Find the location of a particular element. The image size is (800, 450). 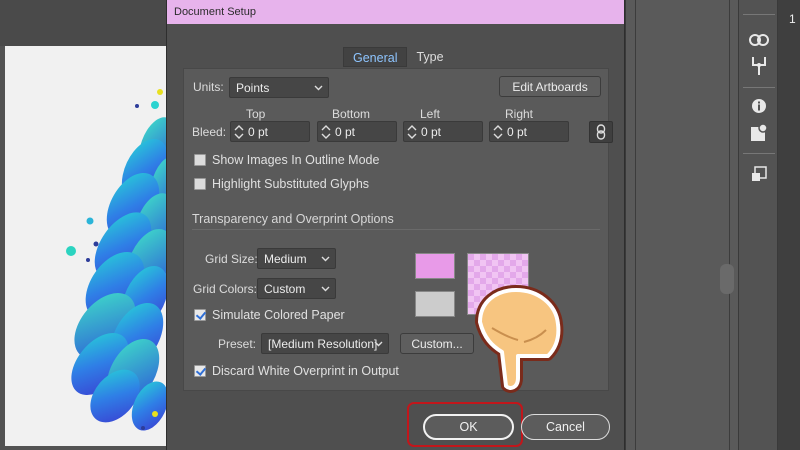

grid-colors-value: Custom is located at coordinates (285, 289).